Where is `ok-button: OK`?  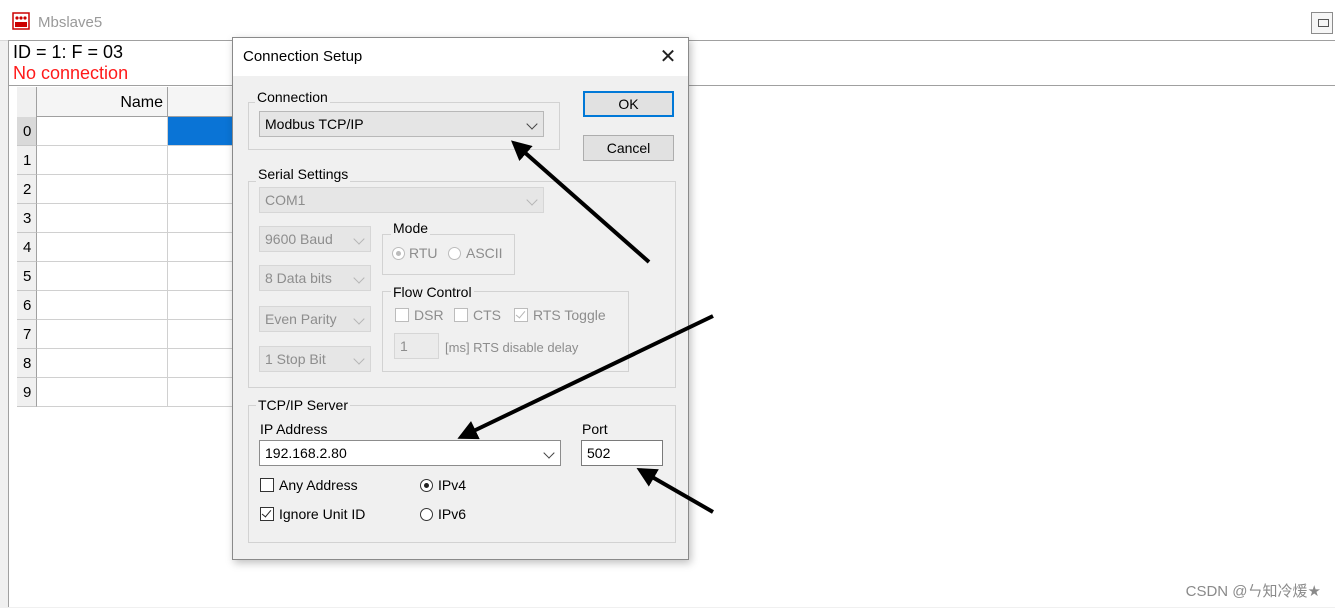 ok-button: OK is located at coordinates (628, 104).